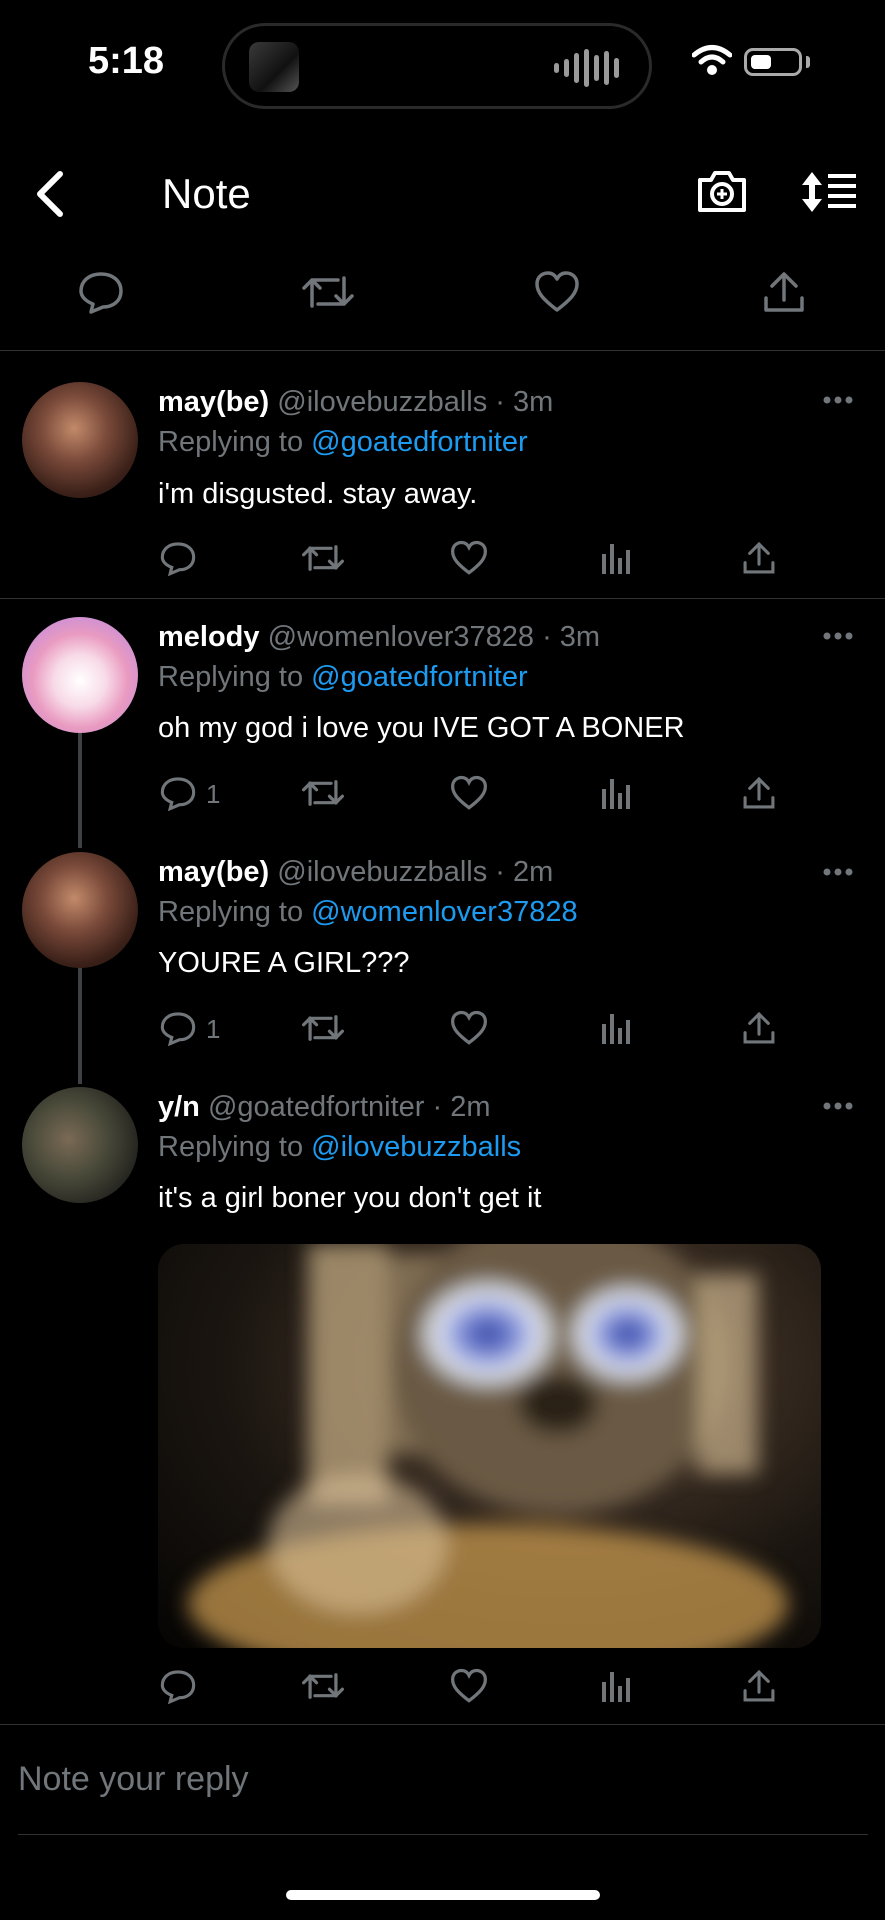 The height and width of the screenshot is (1920, 885). I want to click on author-handle: @ilovebuzzballs · 3m, so click(415, 402).